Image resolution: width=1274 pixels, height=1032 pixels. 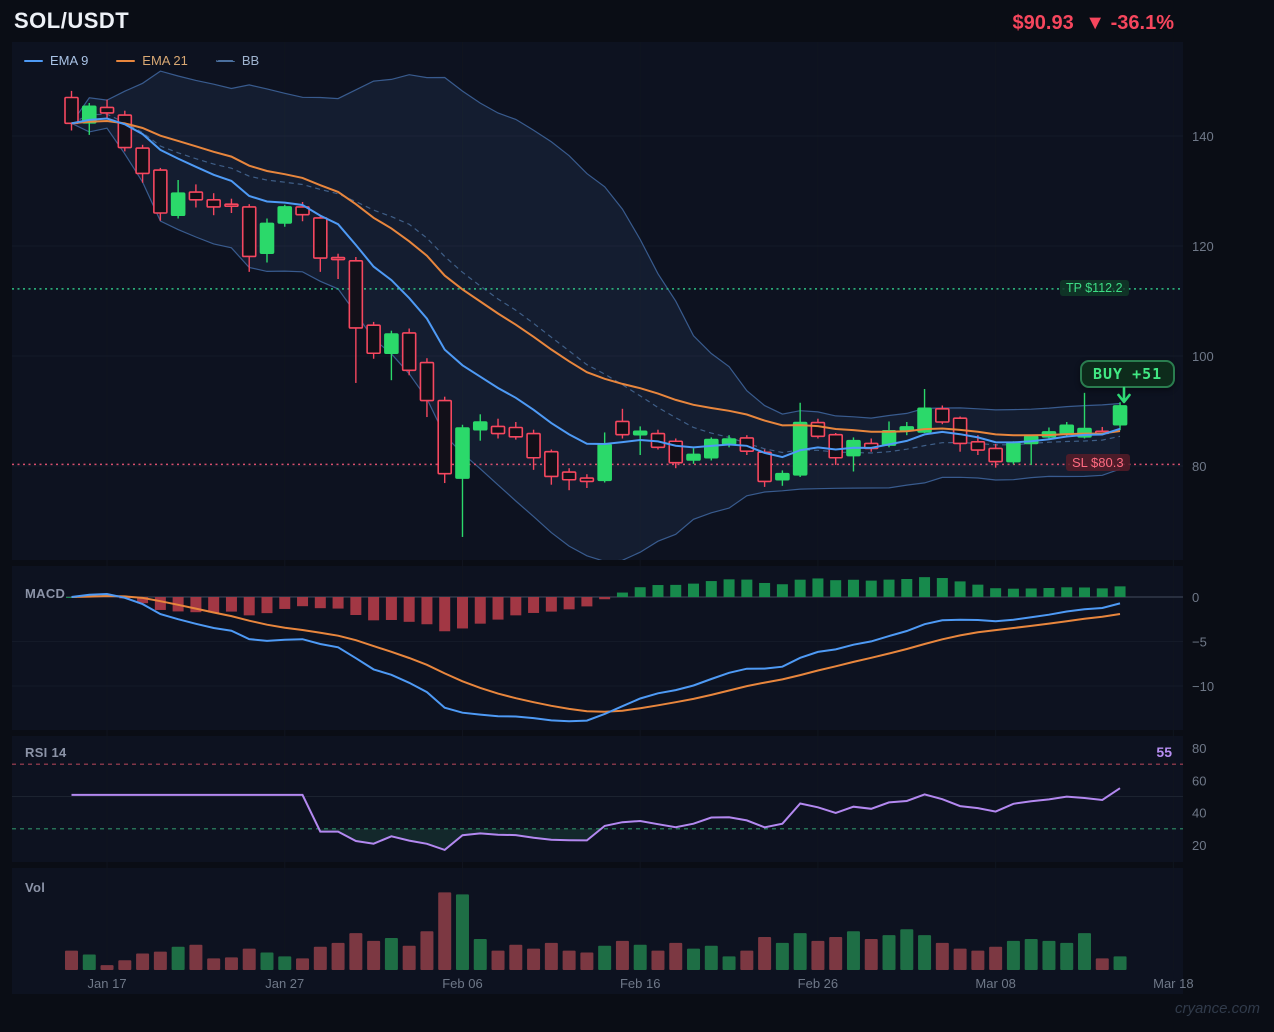 I want to click on legend-item-bb: BB, so click(x=237, y=60).